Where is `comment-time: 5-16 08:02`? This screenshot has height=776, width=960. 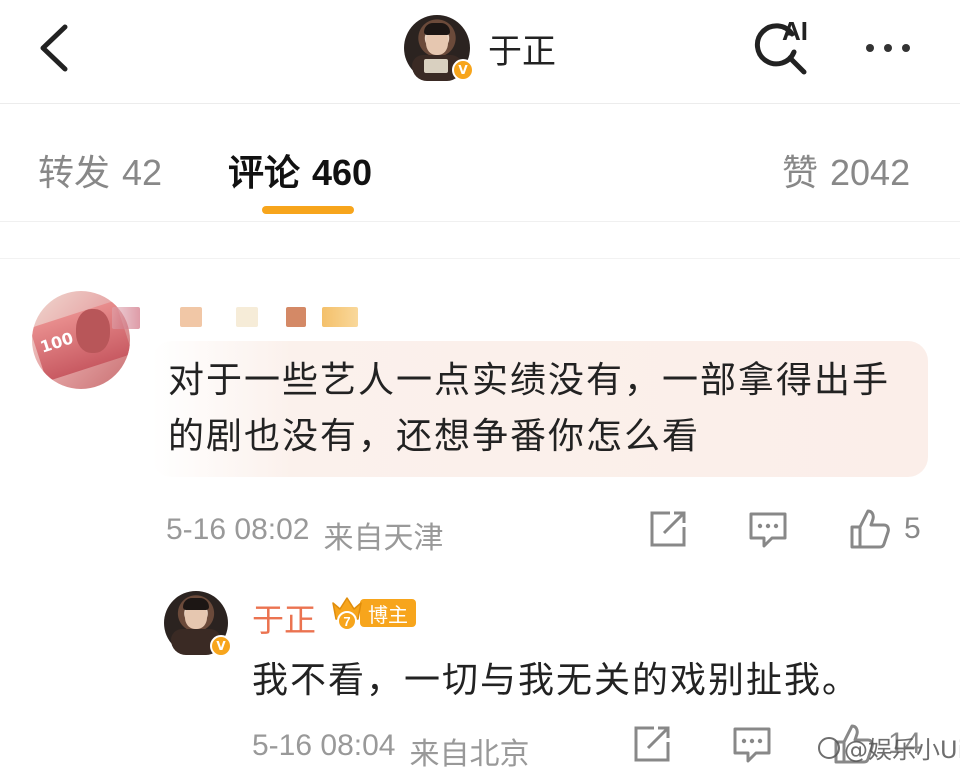 comment-time: 5-16 08:02 is located at coordinates (238, 529).